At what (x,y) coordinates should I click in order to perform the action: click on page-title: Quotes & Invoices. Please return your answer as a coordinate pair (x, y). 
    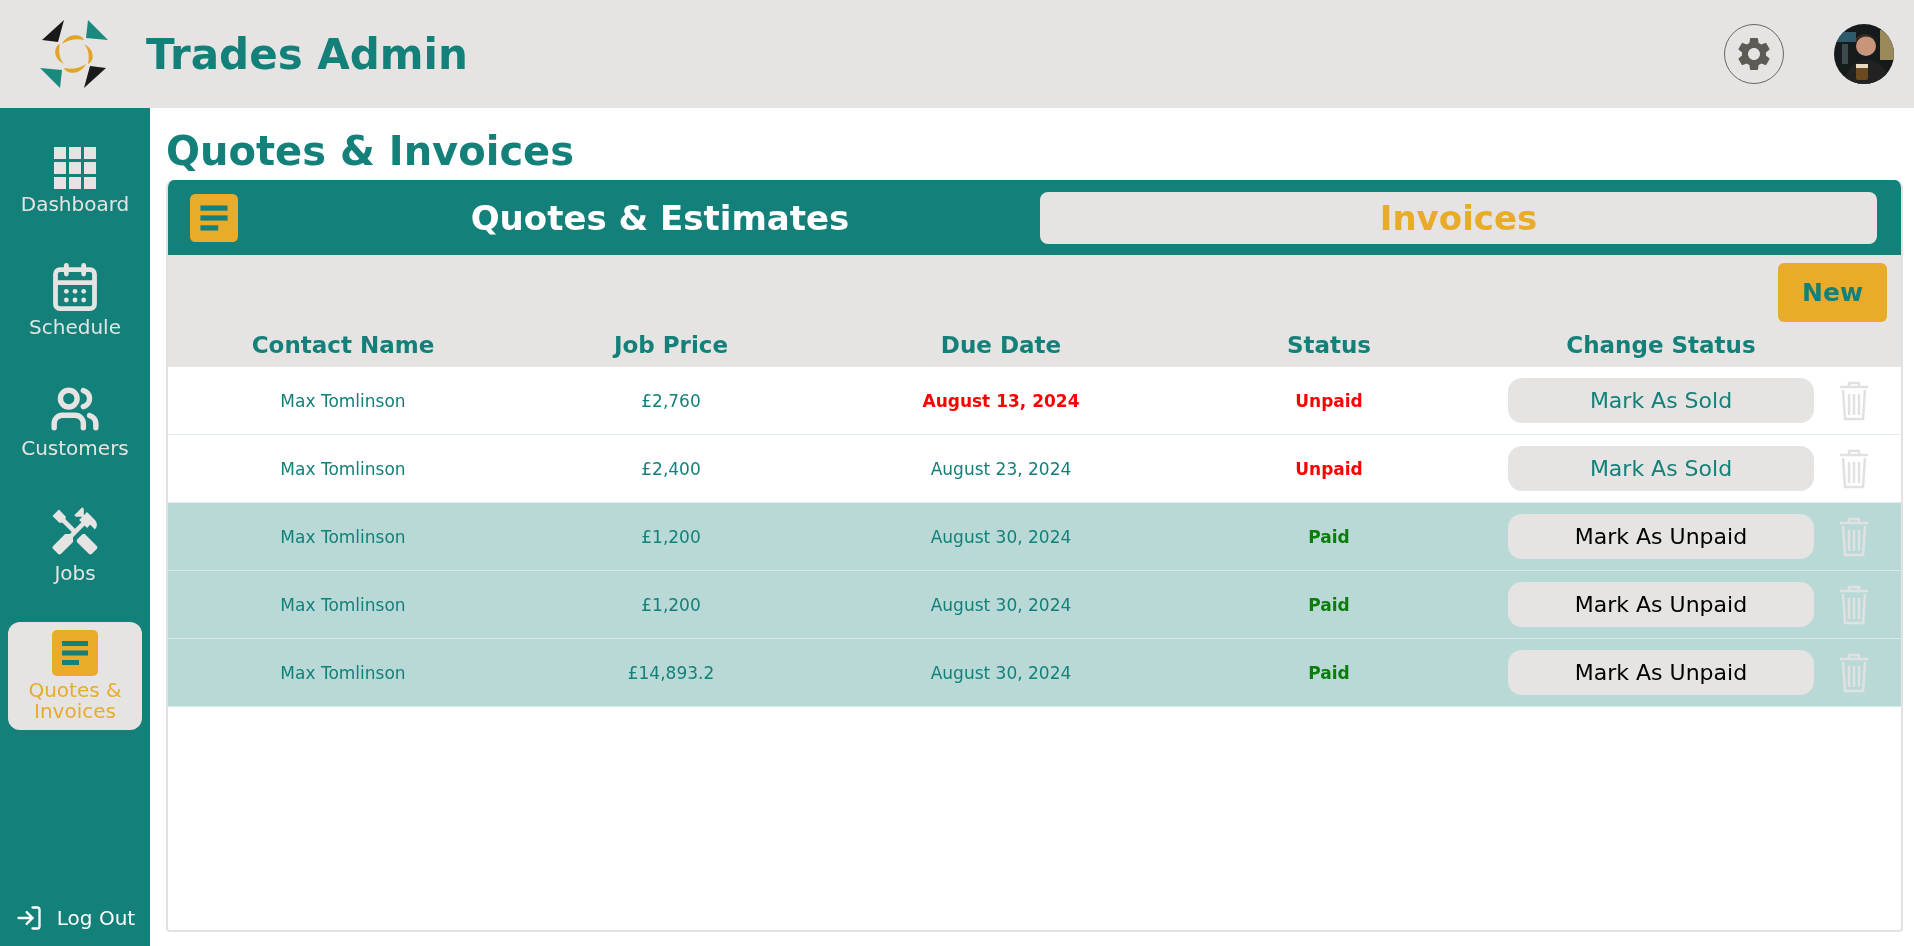
    Looking at the image, I should click on (371, 151).